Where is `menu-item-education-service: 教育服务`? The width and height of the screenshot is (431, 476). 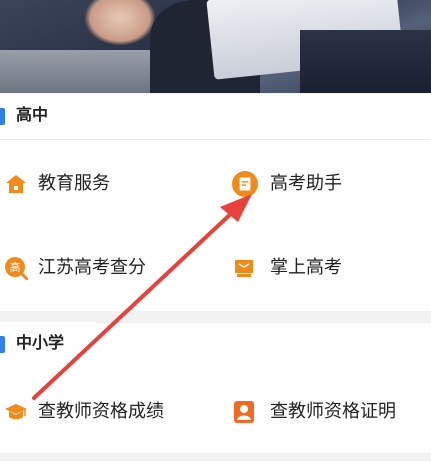
menu-item-education-service: 教育服务 is located at coordinates (104, 184).